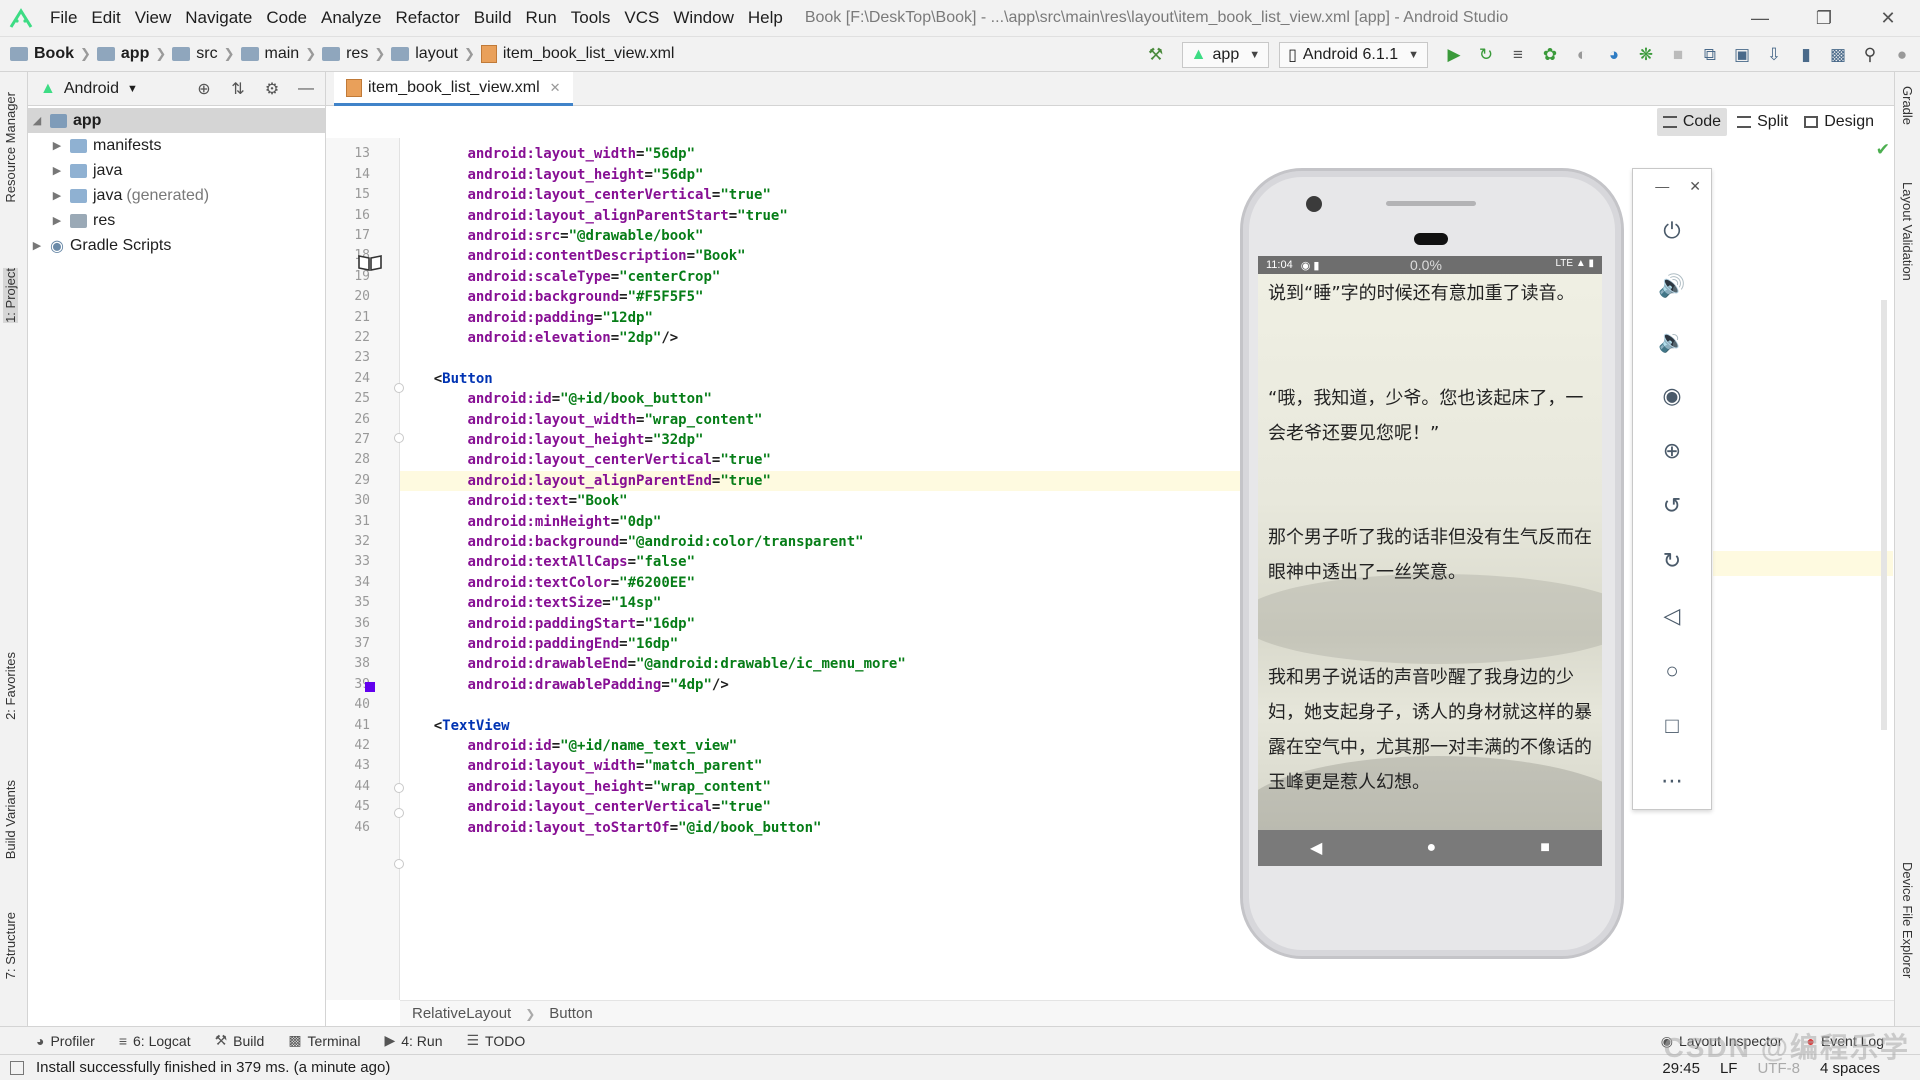 This screenshot has width=1920, height=1080. What do you see at coordinates (131, 54) in the screenshot?
I see `crumb-app: app ❯` at bounding box center [131, 54].